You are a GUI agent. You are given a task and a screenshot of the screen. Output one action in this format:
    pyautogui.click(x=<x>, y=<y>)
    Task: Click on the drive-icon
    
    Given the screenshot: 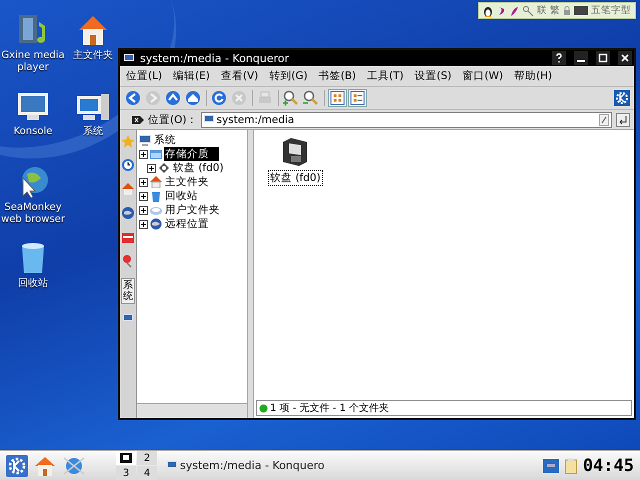 What is the action you would take?
    pyautogui.click(x=156, y=210)
    